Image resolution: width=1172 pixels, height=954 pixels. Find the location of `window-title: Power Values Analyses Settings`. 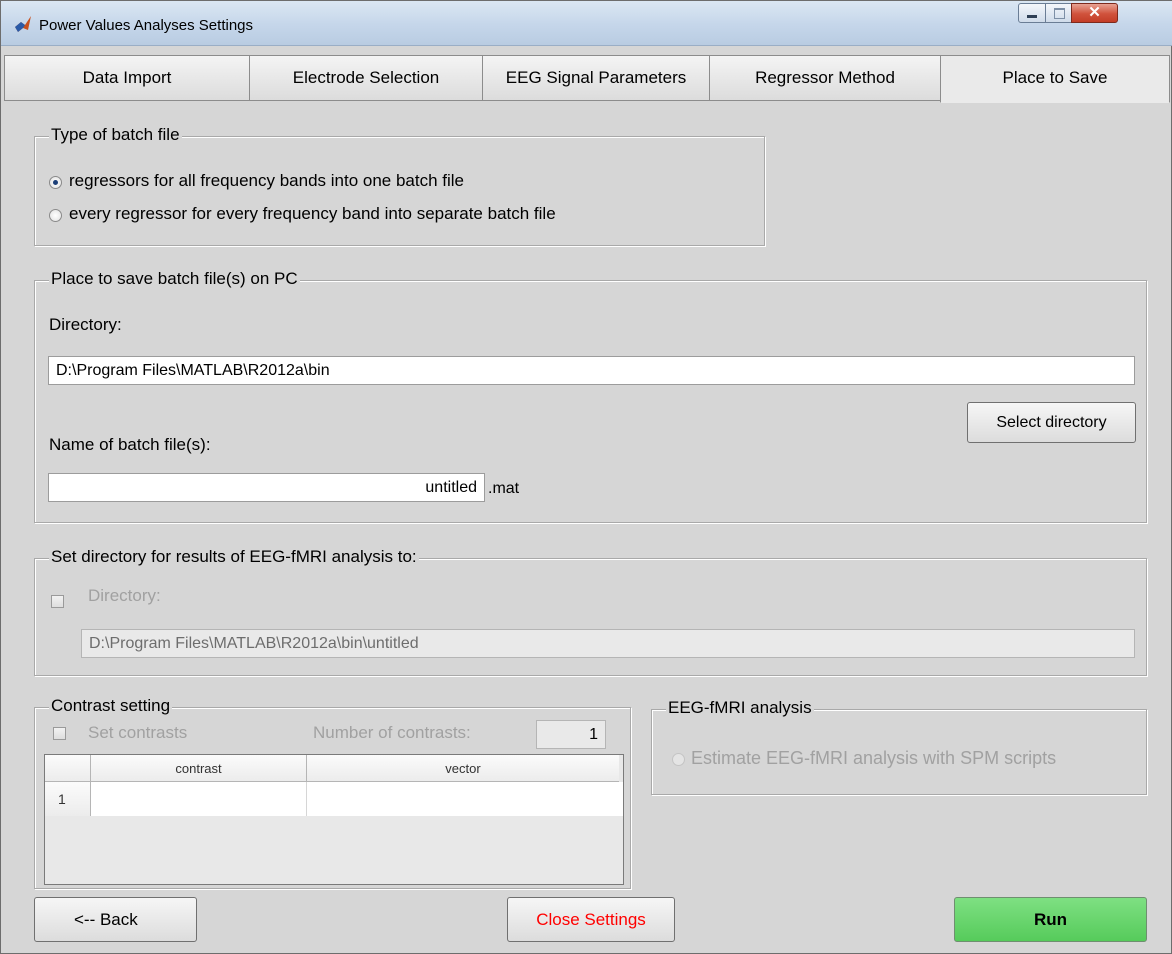

window-title: Power Values Analyses Settings is located at coordinates (146, 25).